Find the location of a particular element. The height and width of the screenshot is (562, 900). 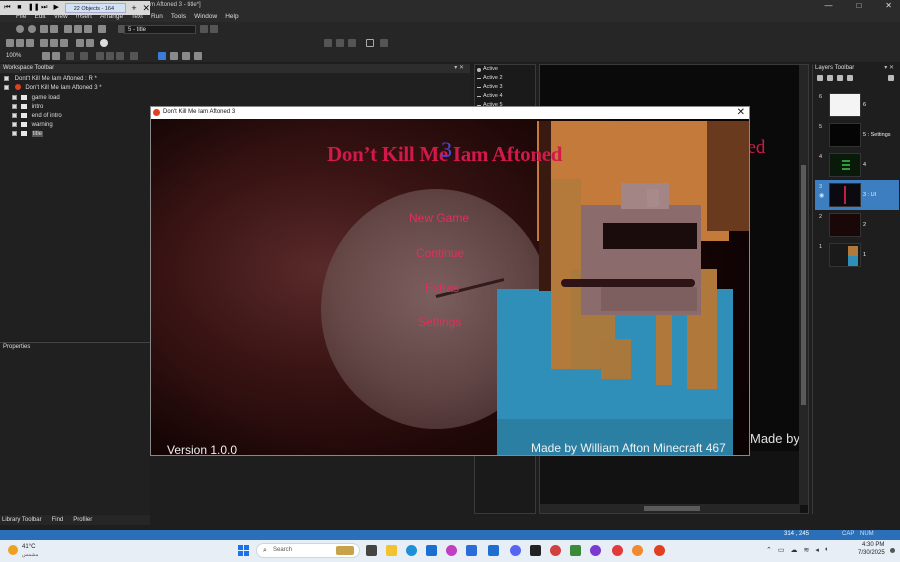

vertical-scrollbar is located at coordinates (803, 285).